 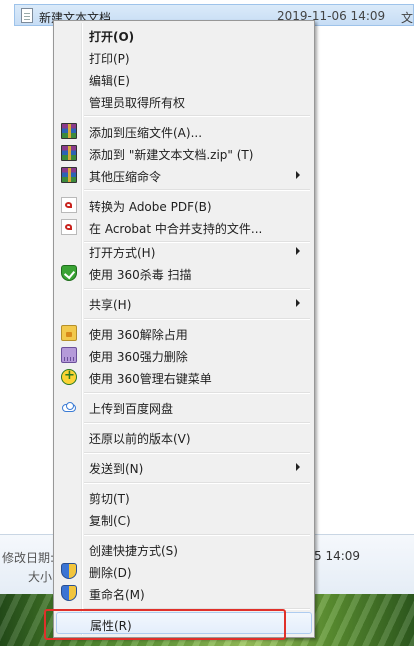 I want to click on menu-item-edit: 编辑(E), so click(x=184, y=79).